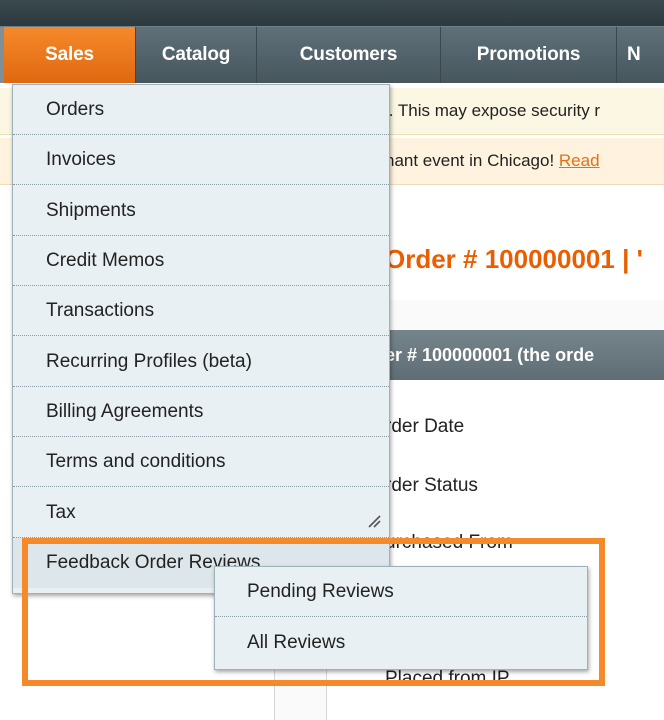 This screenshot has height=720, width=664. What do you see at coordinates (640, 55) in the screenshot?
I see `nav-tab-newsletter: N` at bounding box center [640, 55].